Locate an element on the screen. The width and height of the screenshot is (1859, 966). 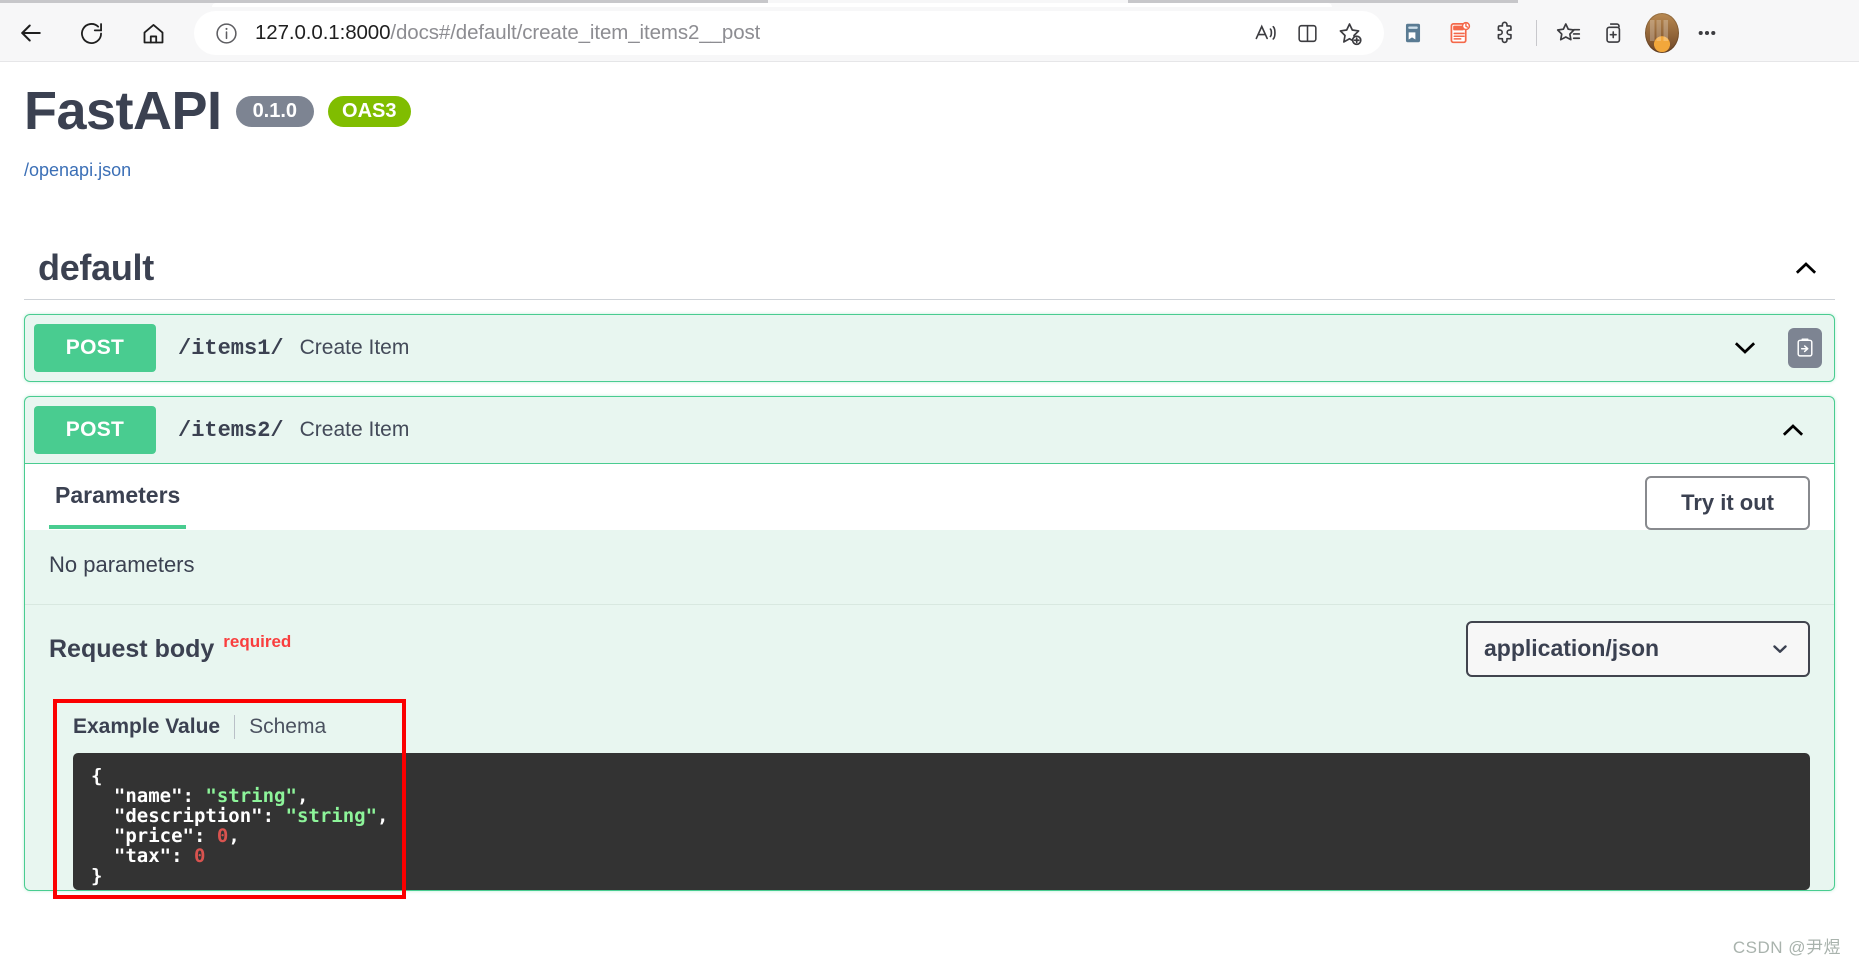
more-settings-button is located at coordinates (1707, 33).